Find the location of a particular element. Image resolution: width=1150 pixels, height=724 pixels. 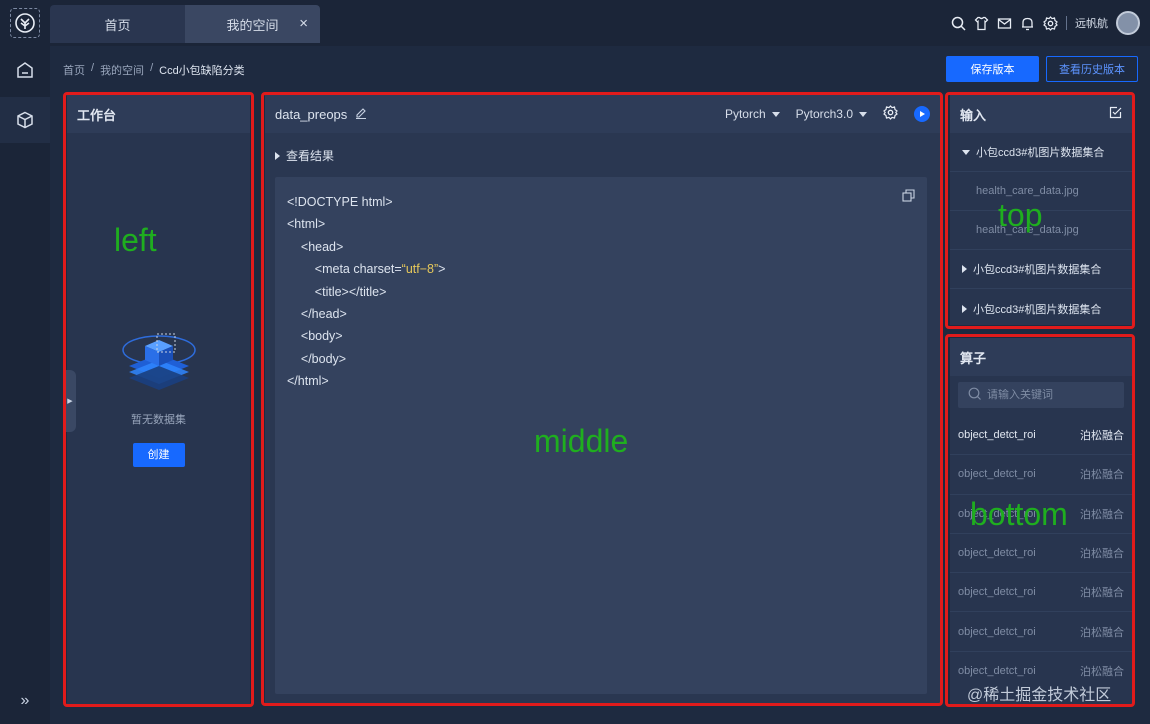

empty-dataset-illustration-icon is located at coordinates (158, 361).